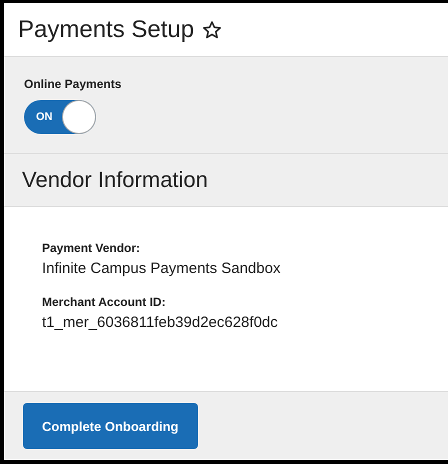  Describe the element at coordinates (115, 180) in the screenshot. I see `section-title: Vendor Information` at that location.